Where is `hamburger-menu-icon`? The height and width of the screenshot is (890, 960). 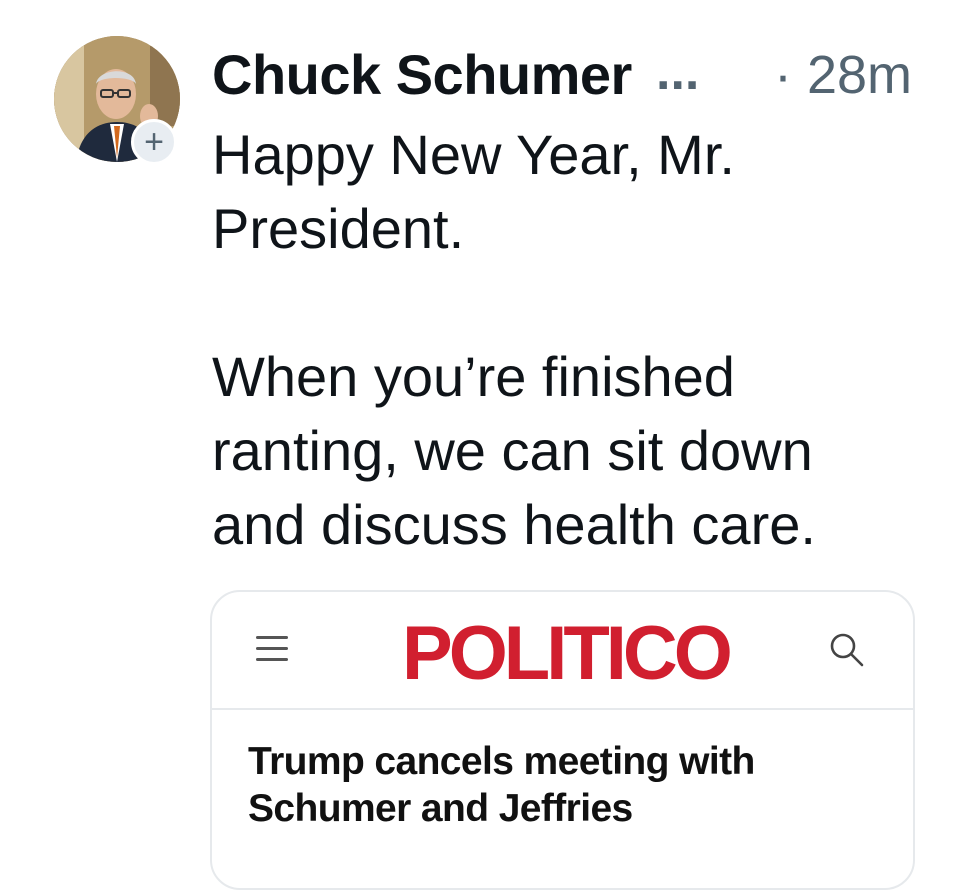 hamburger-menu-icon is located at coordinates (272, 649).